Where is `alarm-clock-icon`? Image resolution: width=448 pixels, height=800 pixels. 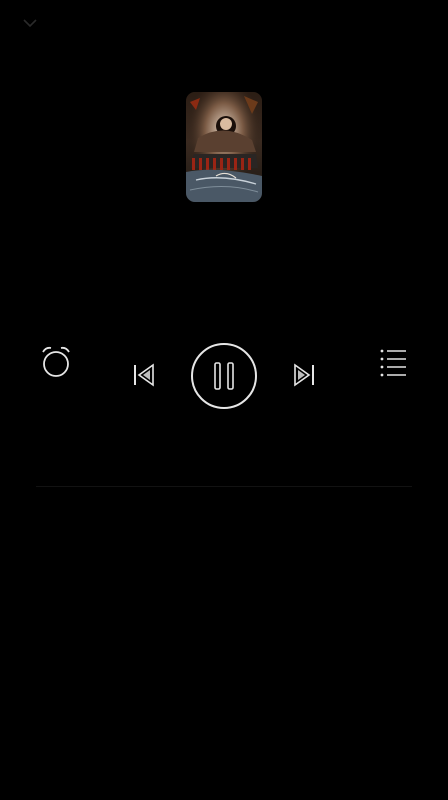
alarm-clock-icon is located at coordinates (56, 361).